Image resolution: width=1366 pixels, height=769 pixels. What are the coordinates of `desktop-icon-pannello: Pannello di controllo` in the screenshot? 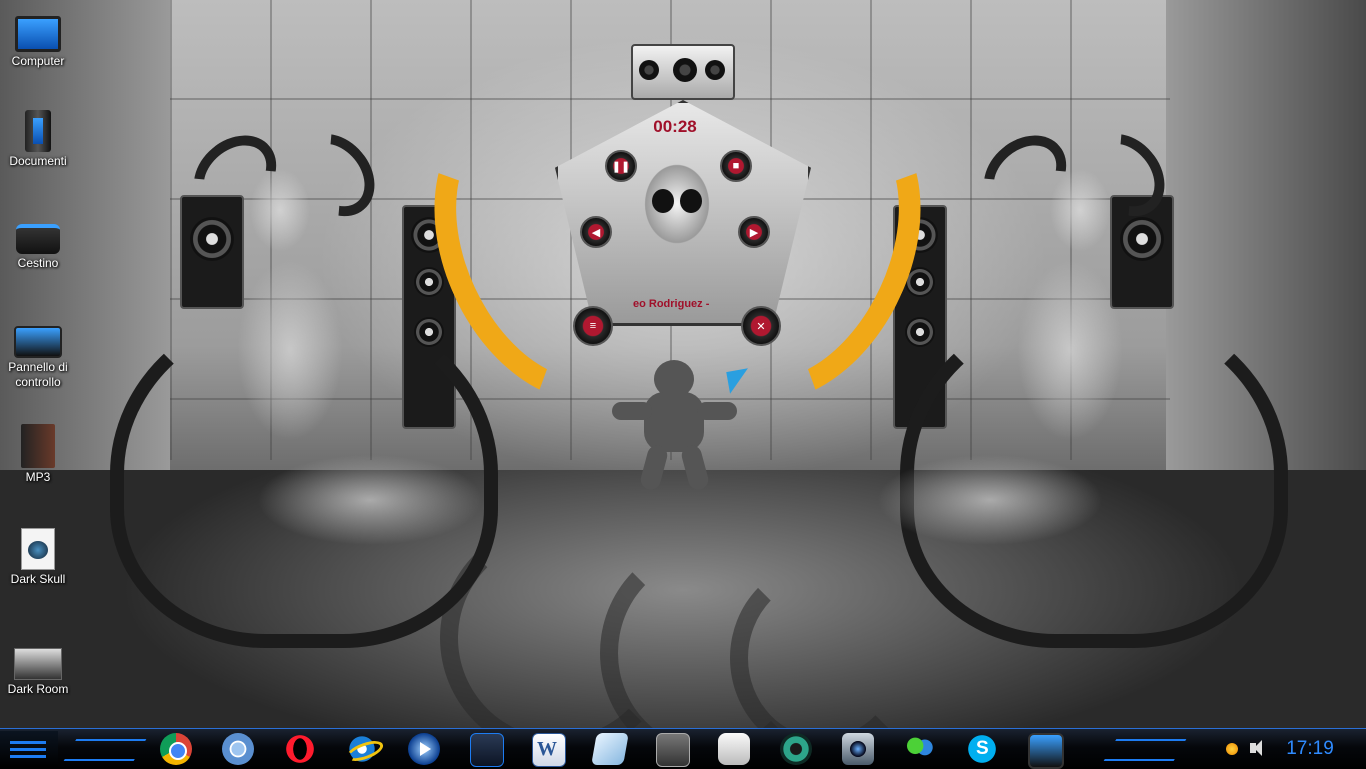 It's located at (38, 354).